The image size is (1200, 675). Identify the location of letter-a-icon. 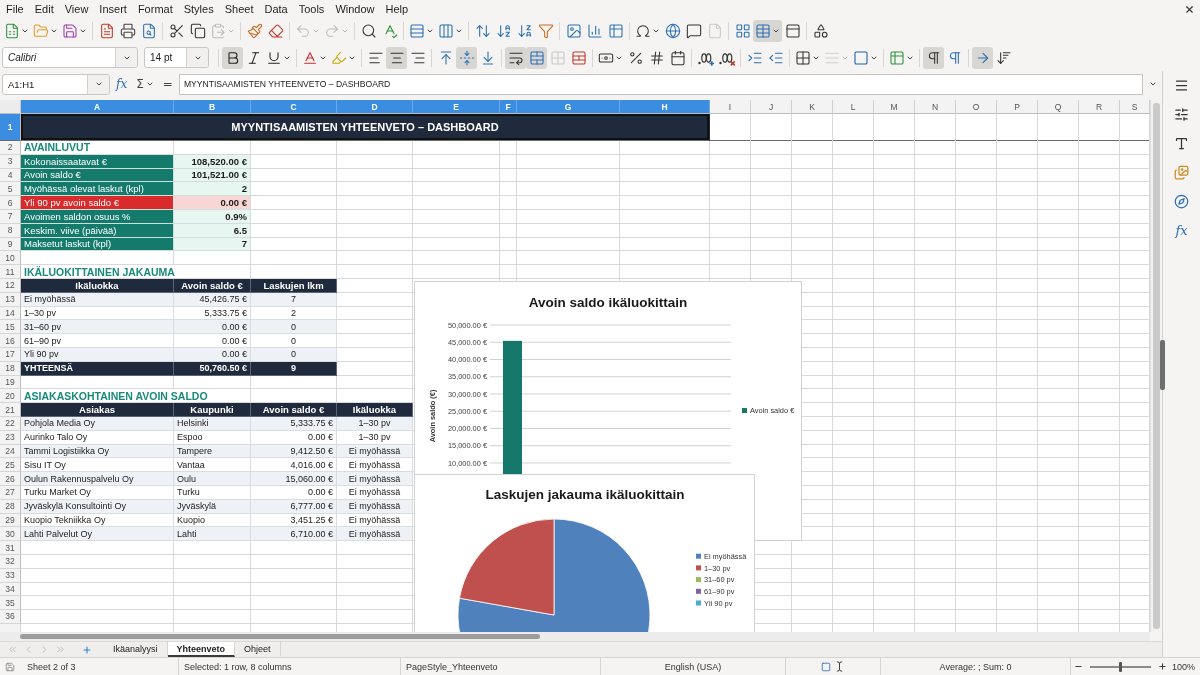
(310, 57).